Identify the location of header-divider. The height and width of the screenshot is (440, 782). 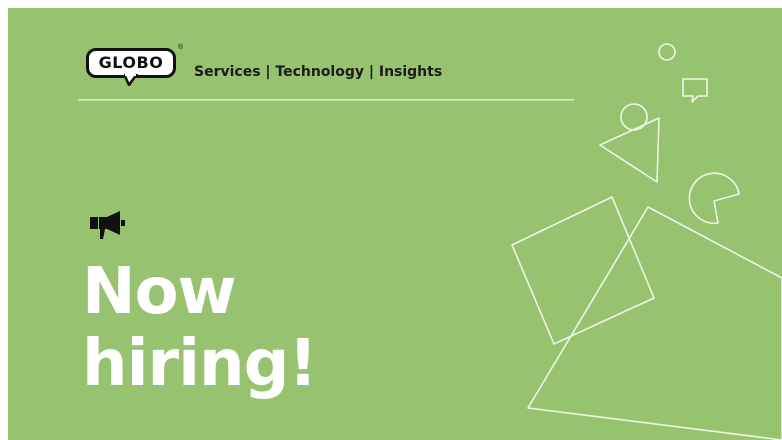
(326, 100).